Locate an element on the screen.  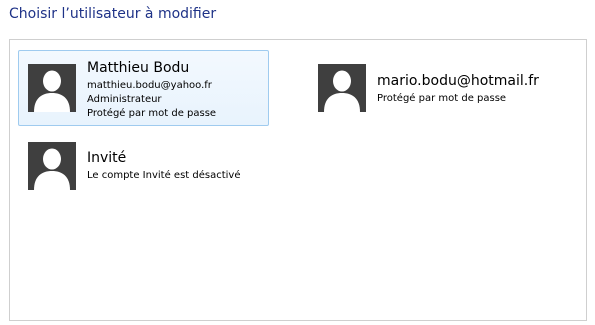
page-title: Choisir l’utilisateur à modifier is located at coordinates (113, 14).